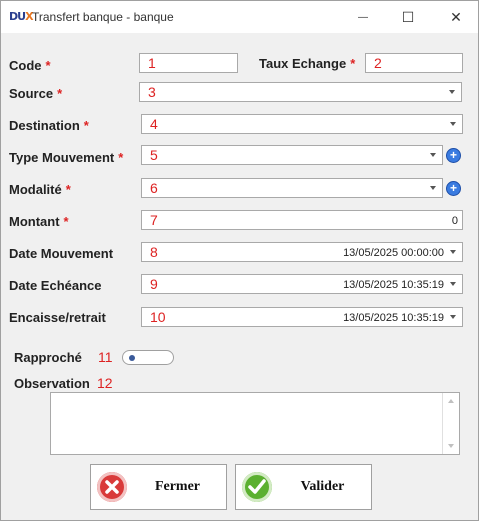 The image size is (479, 521). What do you see at coordinates (154, 188) in the screenshot?
I see `modalite-marker: 6` at bounding box center [154, 188].